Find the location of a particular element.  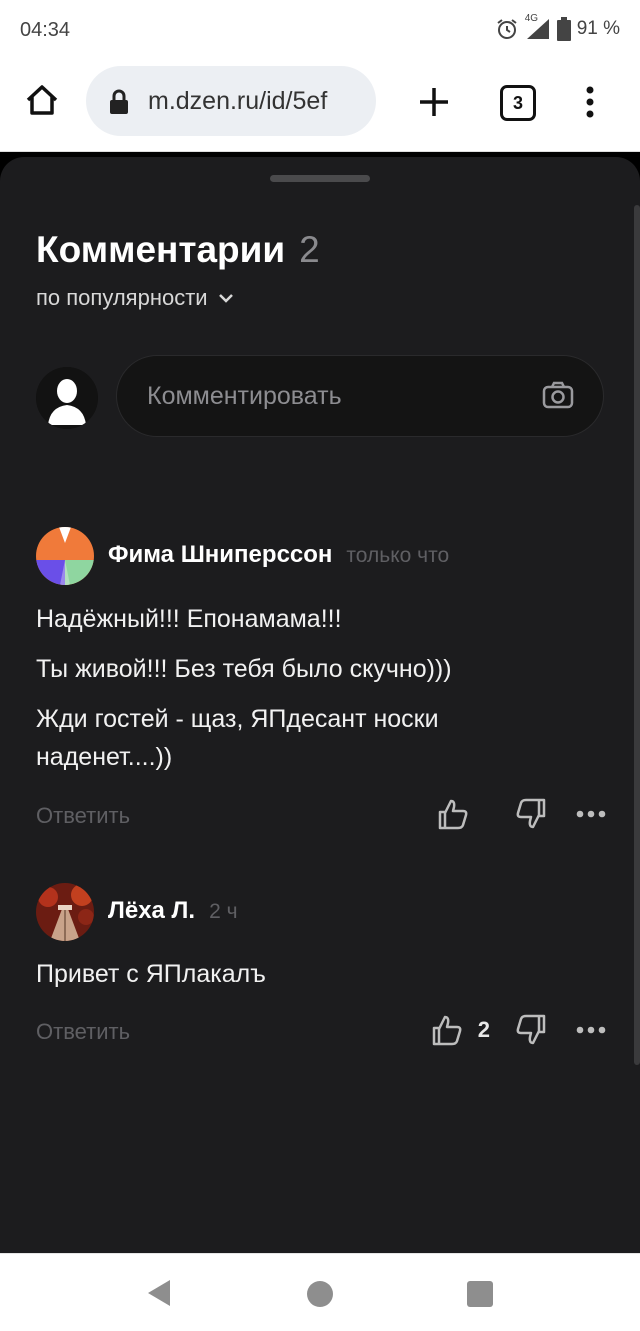

home-icon is located at coordinates (42, 100).